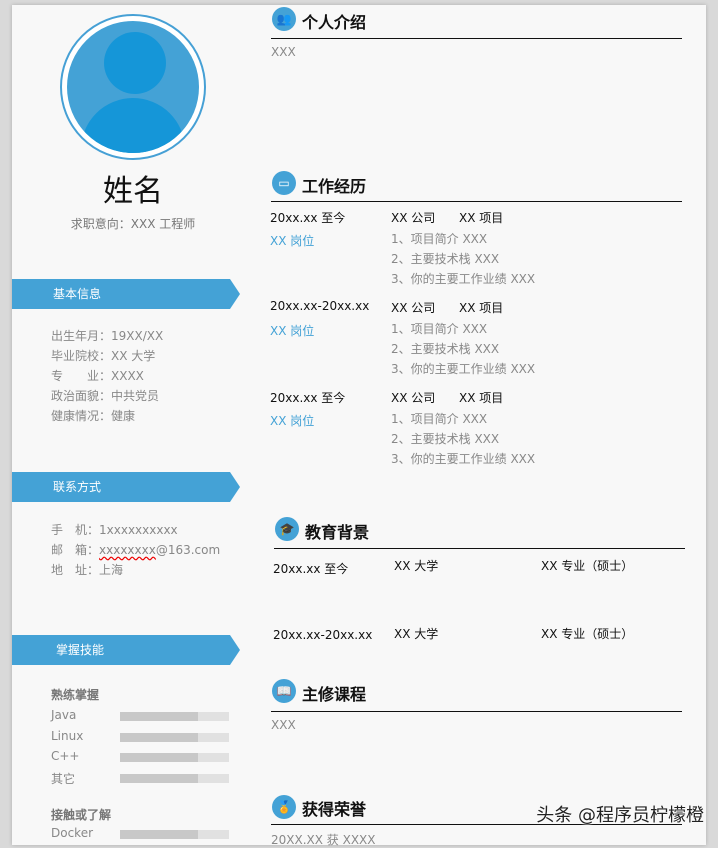 The image size is (718, 848). Describe the element at coordinates (323, 840) in the screenshot. I see `honors-text: 20XX.XX 获 XXXX` at that location.